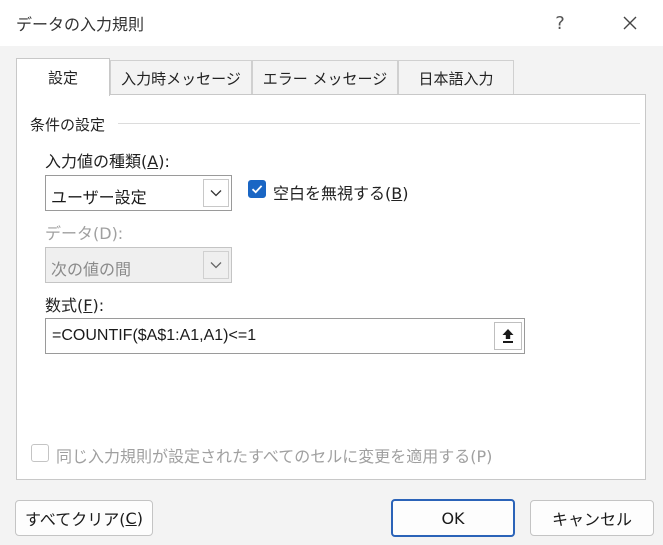 Image resolution: width=663 pixels, height=545 pixels. What do you see at coordinates (84, 233) in the screenshot?
I see `data-label: データ(D):` at bounding box center [84, 233].